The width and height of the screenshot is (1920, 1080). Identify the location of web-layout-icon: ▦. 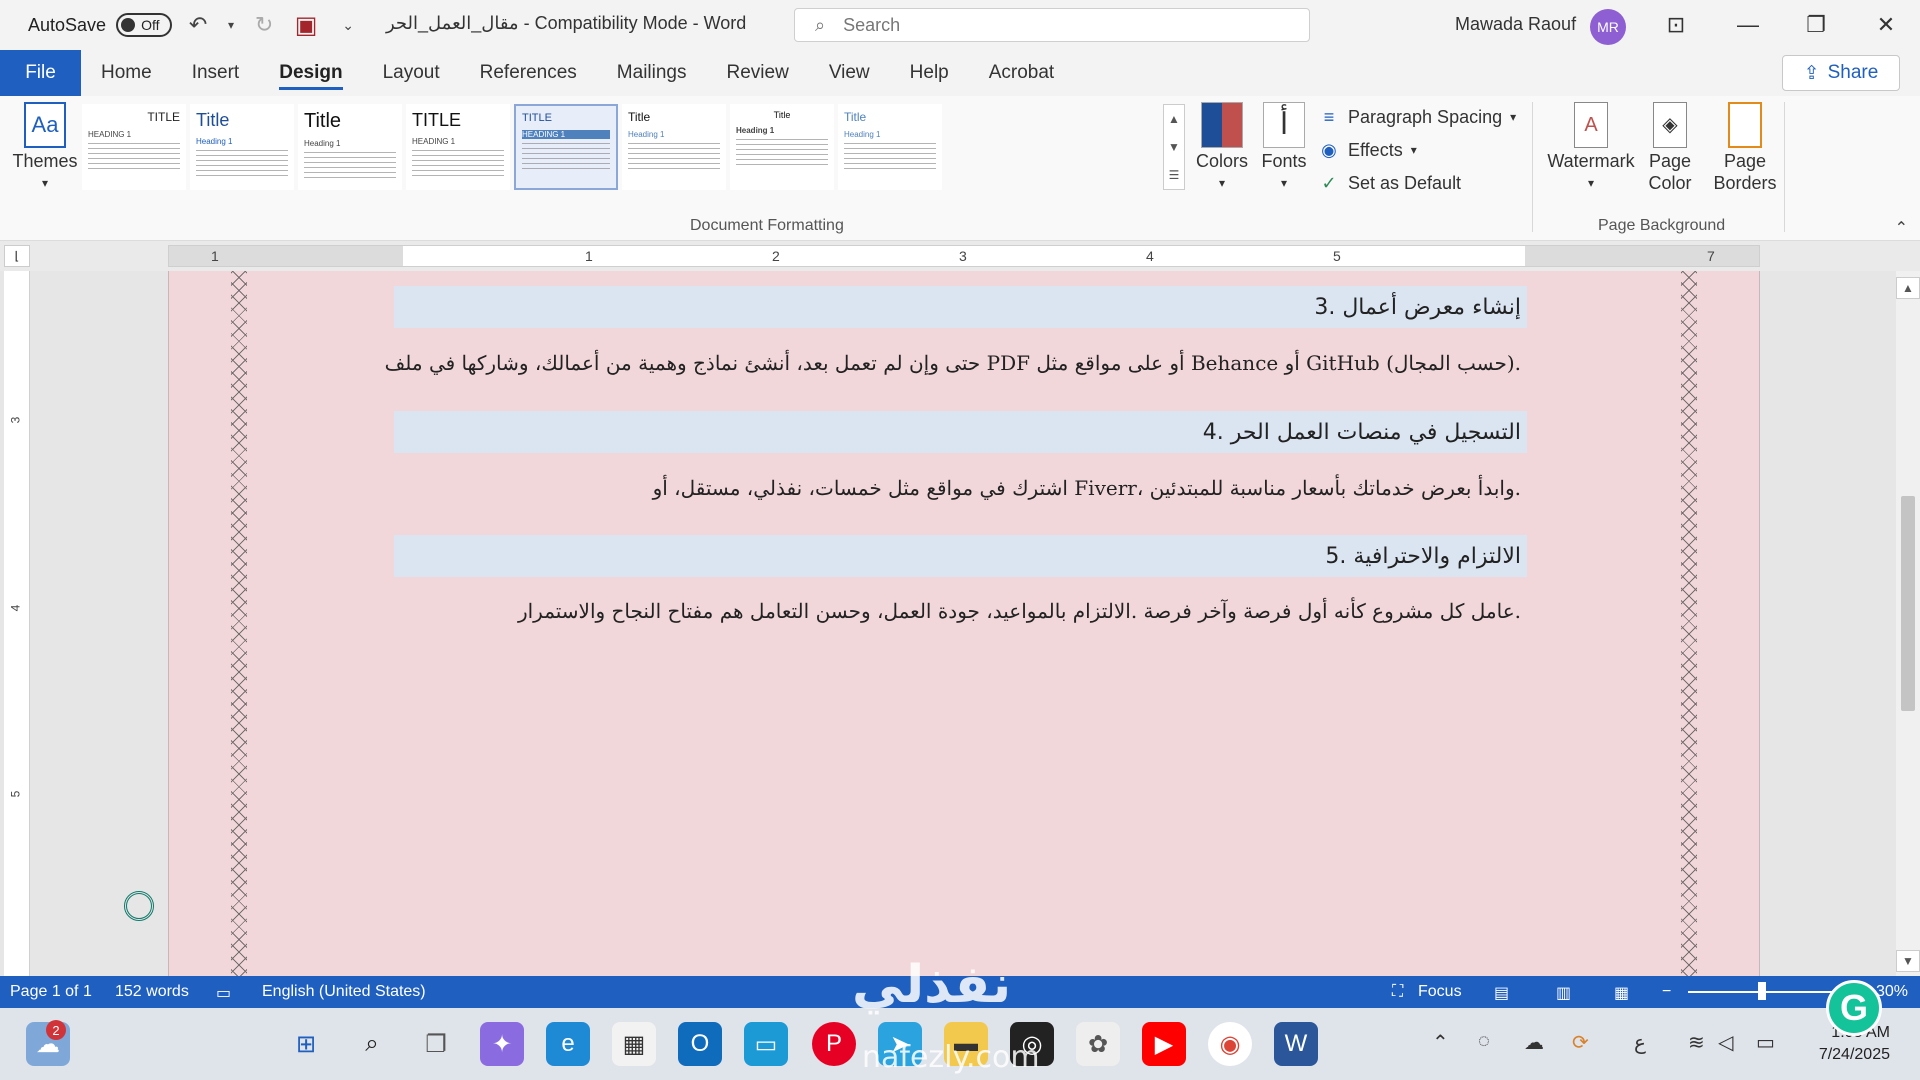
(1621, 993).